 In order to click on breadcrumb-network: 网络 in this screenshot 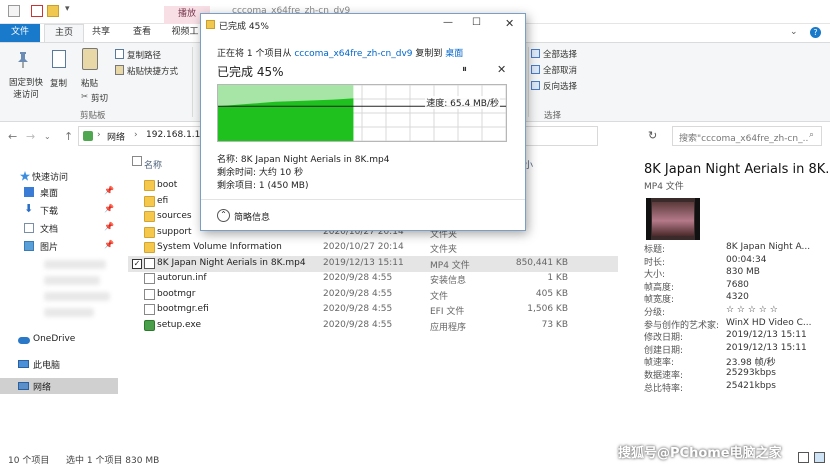, I will do `click(116, 136)`.